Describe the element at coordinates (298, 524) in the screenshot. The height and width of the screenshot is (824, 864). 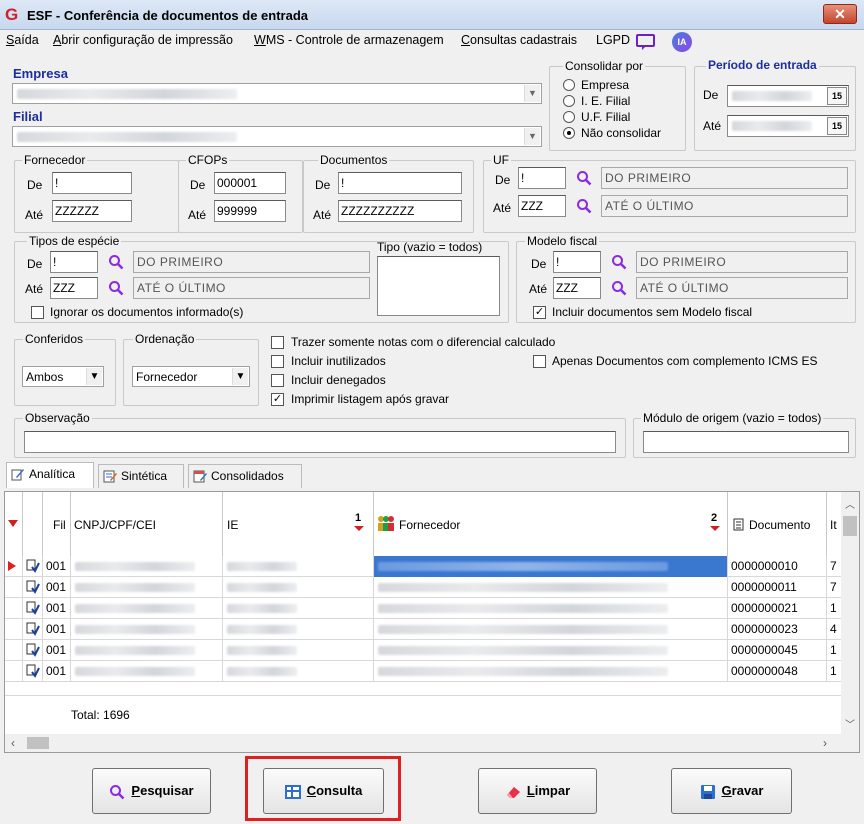
I see `column-header-ie: IE 1` at that location.